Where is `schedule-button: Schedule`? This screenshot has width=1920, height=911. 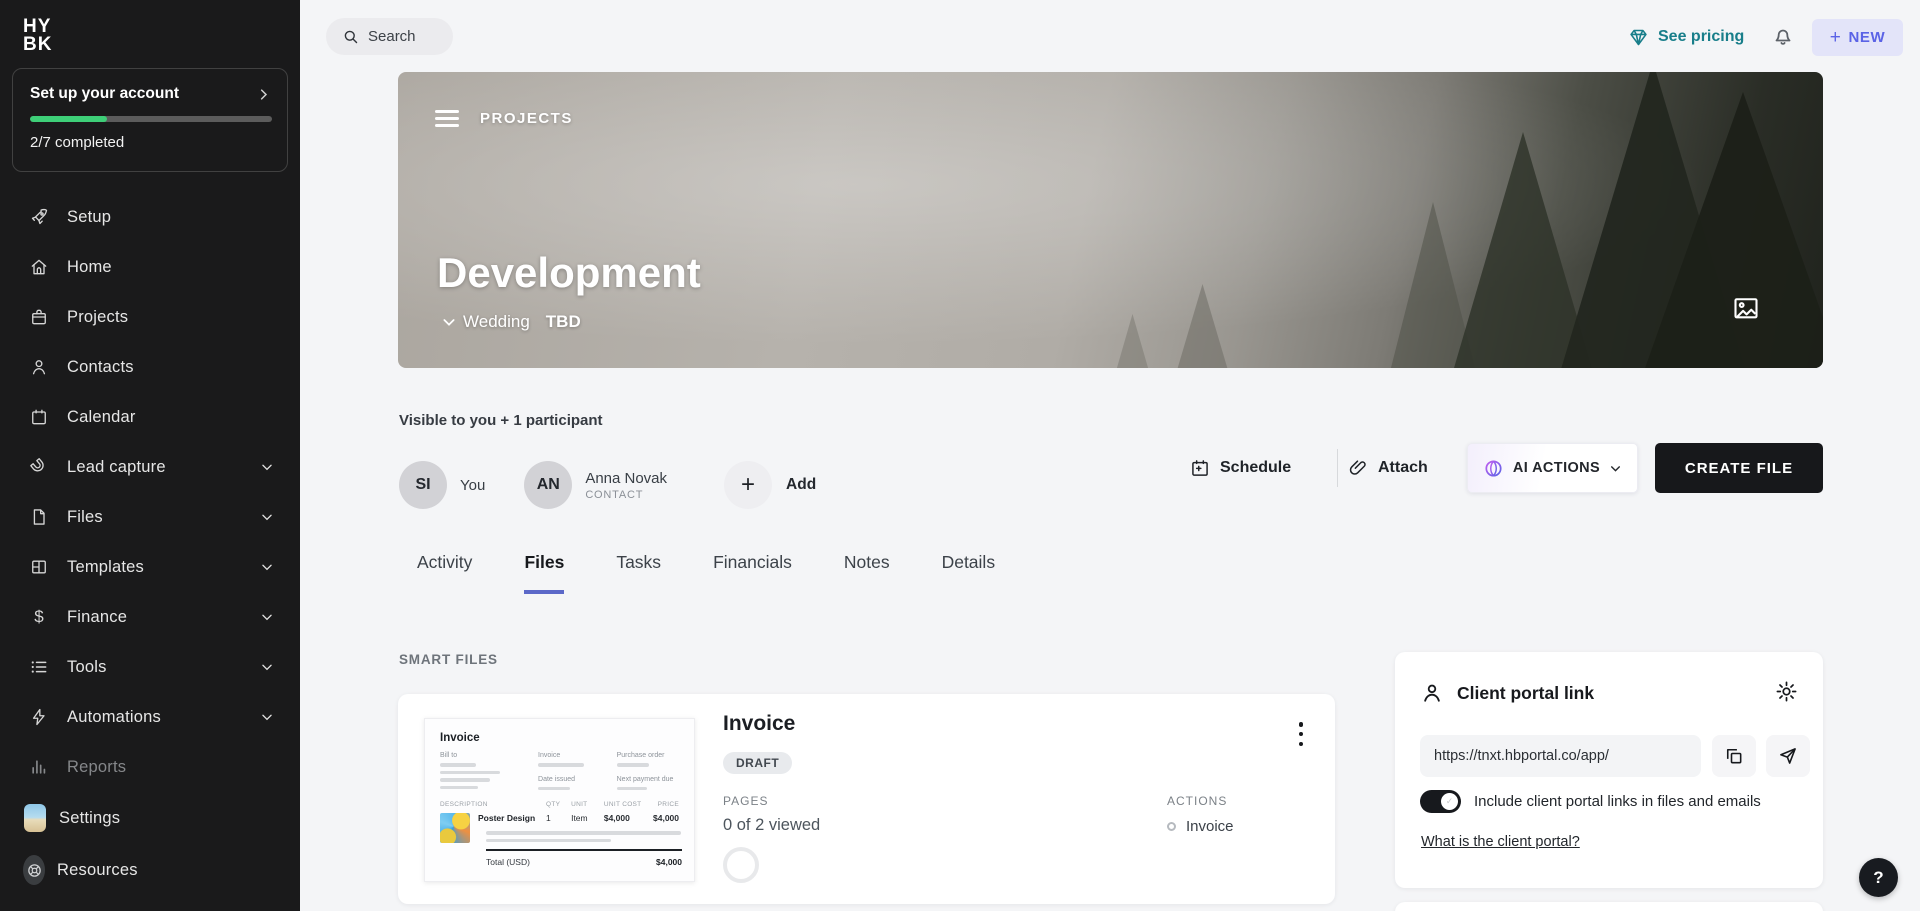 schedule-button: Schedule is located at coordinates (1240, 468).